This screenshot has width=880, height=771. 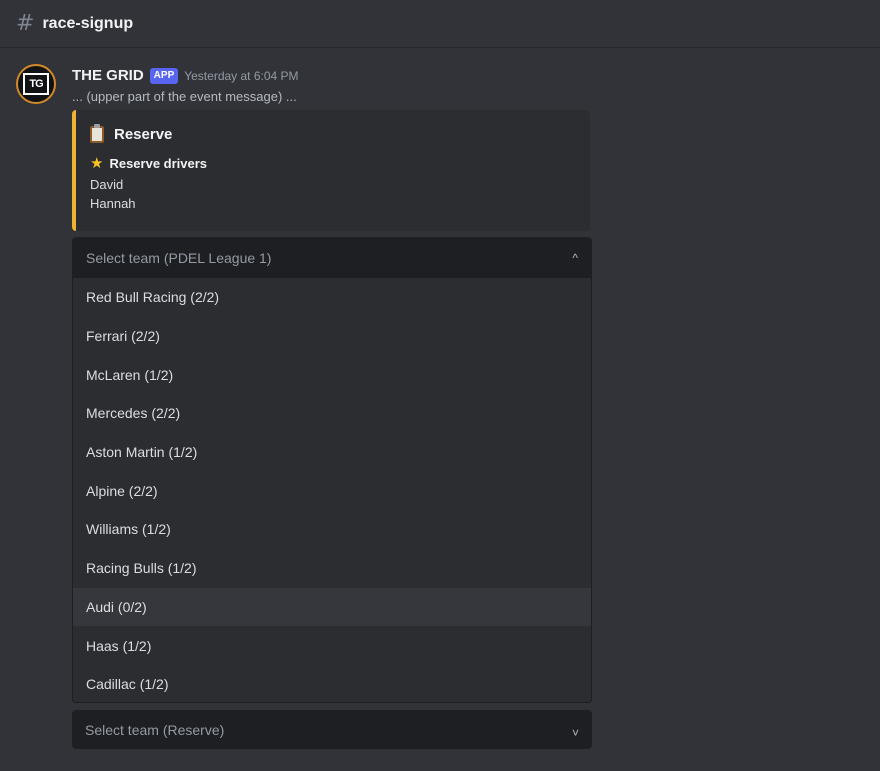 I want to click on team-select-placeholder: Select team (PDEL League 1), so click(x=179, y=258).